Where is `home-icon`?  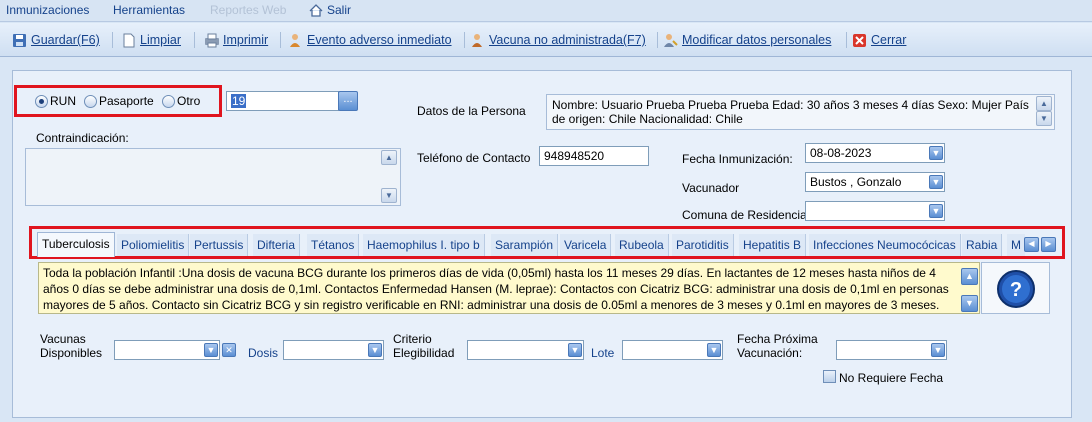
home-icon is located at coordinates (316, 10).